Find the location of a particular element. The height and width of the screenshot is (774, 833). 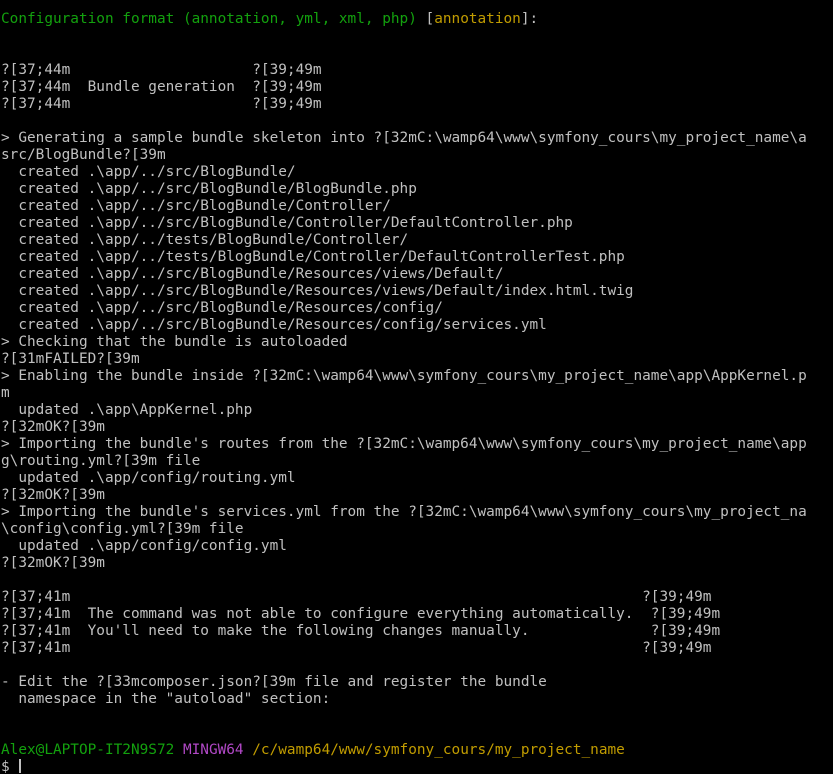

terminal-text: ?[37;44m Bundle generation ?[39;49m is located at coordinates (161, 87).